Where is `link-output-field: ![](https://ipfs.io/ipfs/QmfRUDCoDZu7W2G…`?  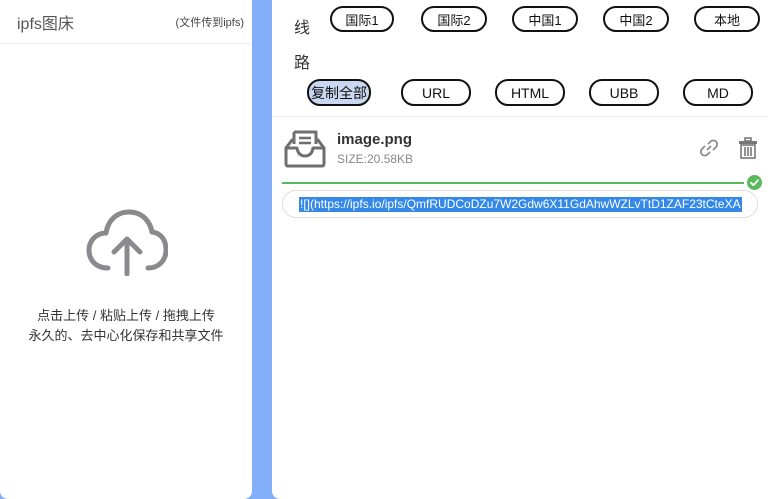 link-output-field: ![](https://ipfs.io/ipfs/QmfRUDCoDZu7W2G… is located at coordinates (520, 204).